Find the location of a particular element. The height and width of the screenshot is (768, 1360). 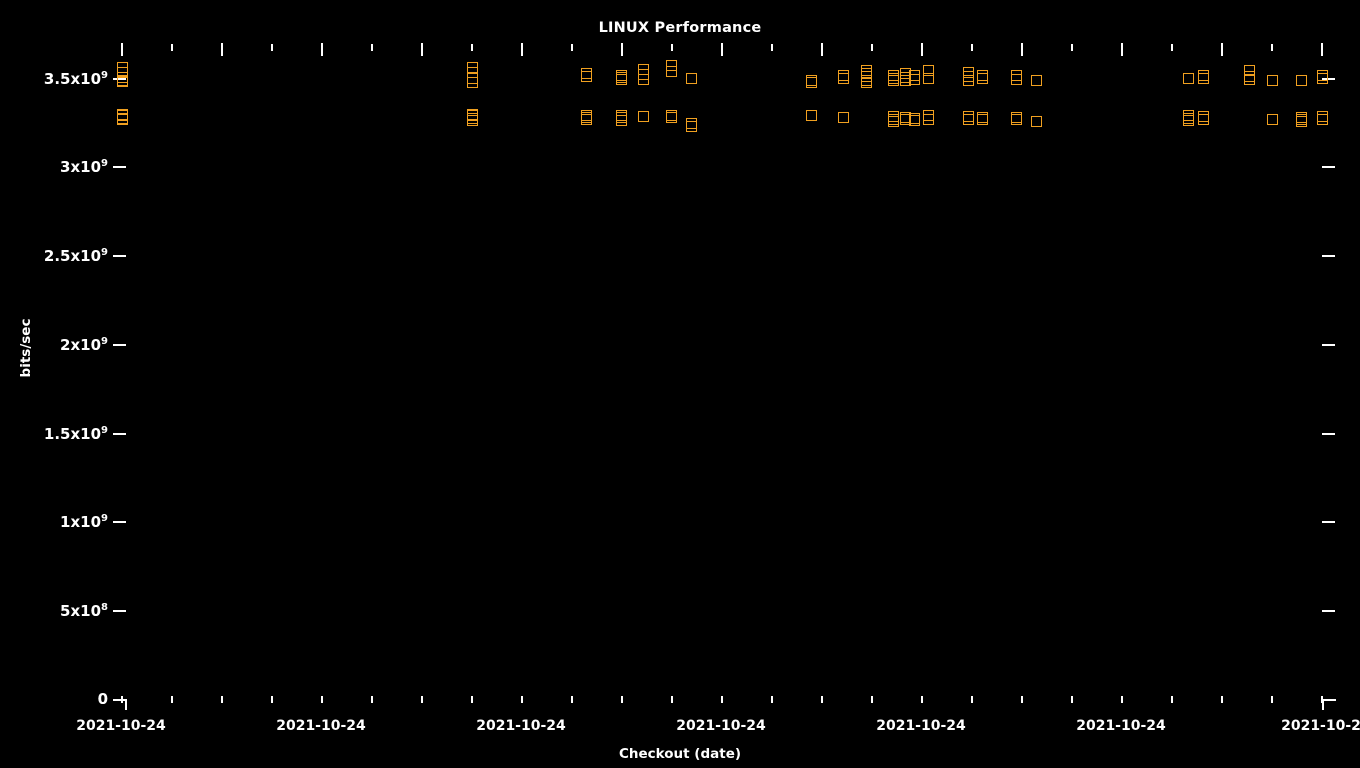

y-axis-tick-label: 0 is located at coordinates (102, 699).